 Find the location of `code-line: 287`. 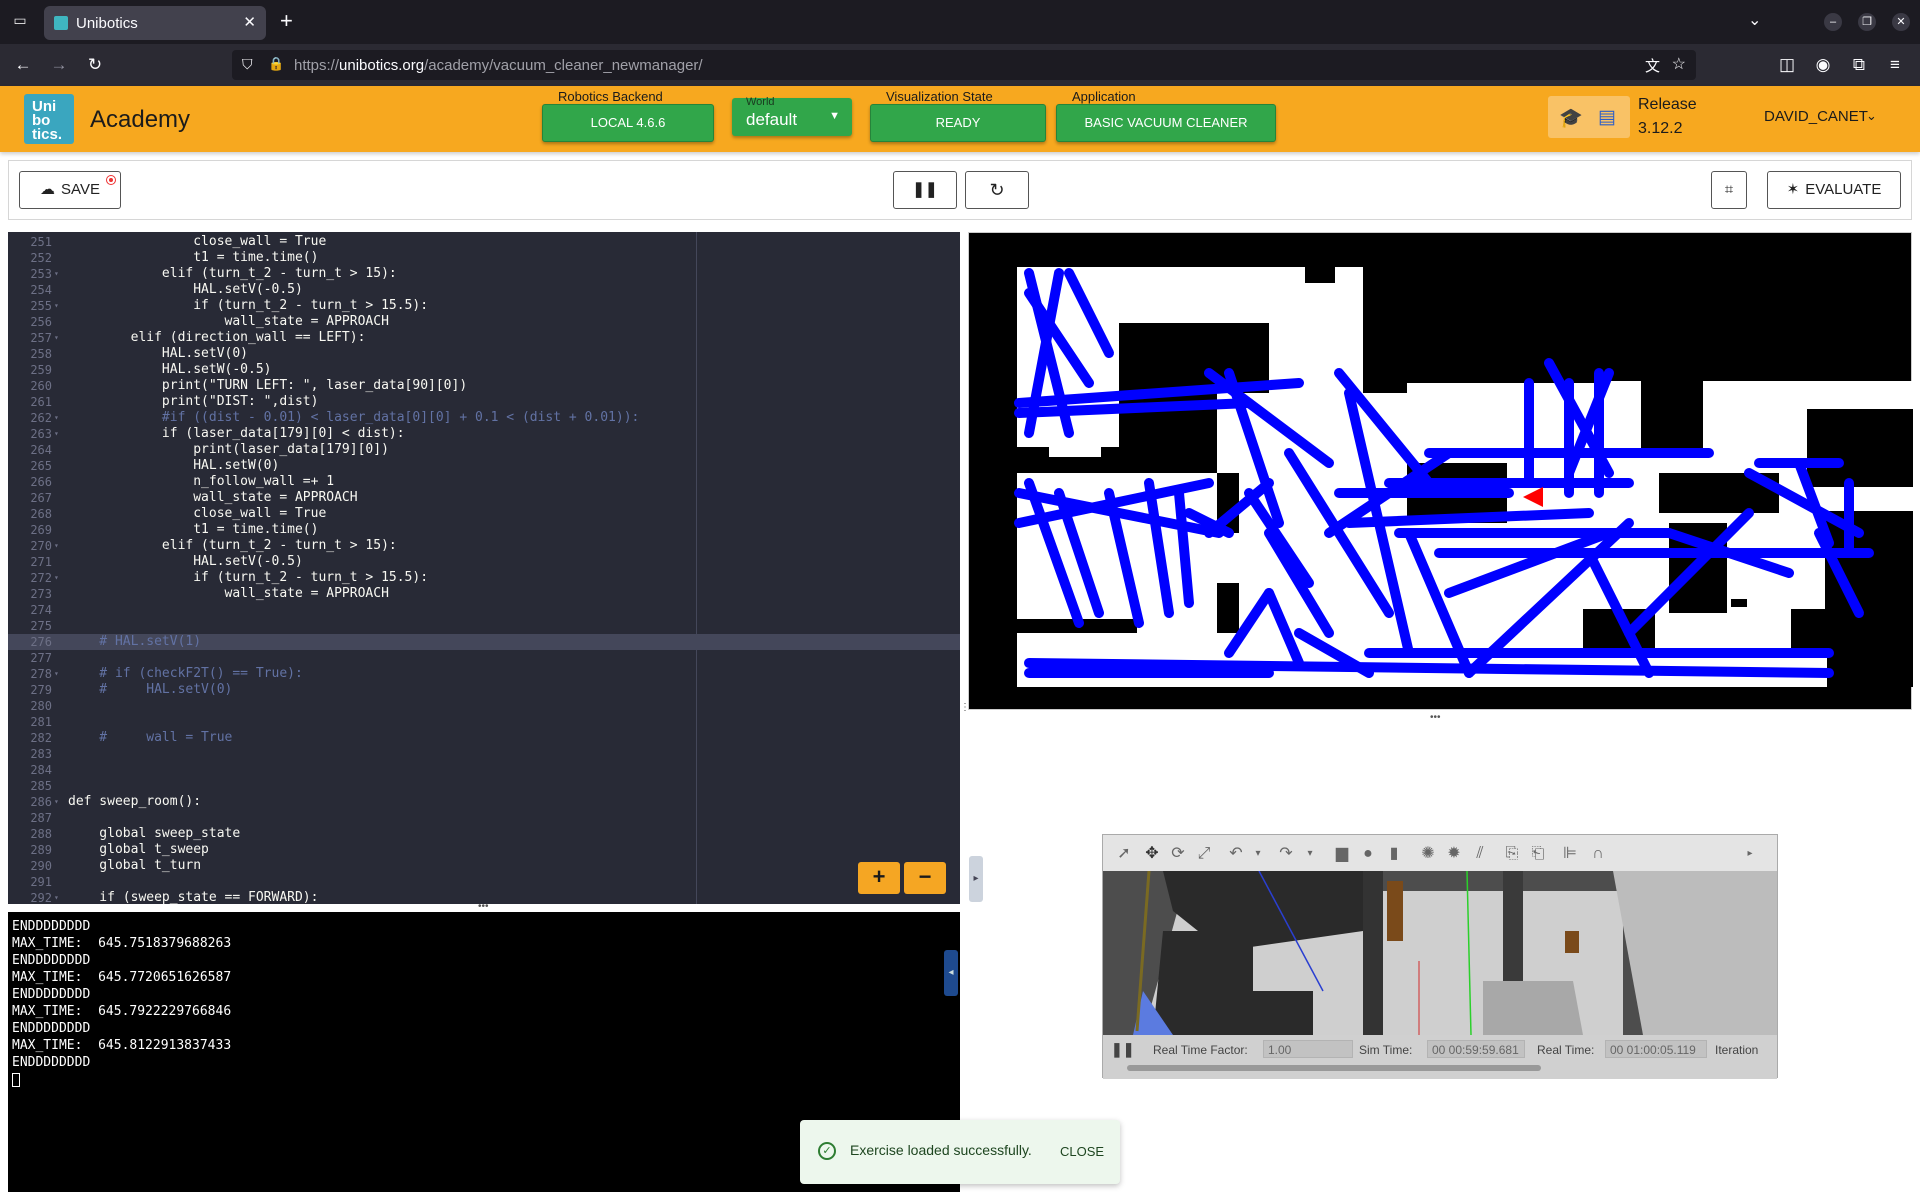

code-line: 287 is located at coordinates (484, 818).